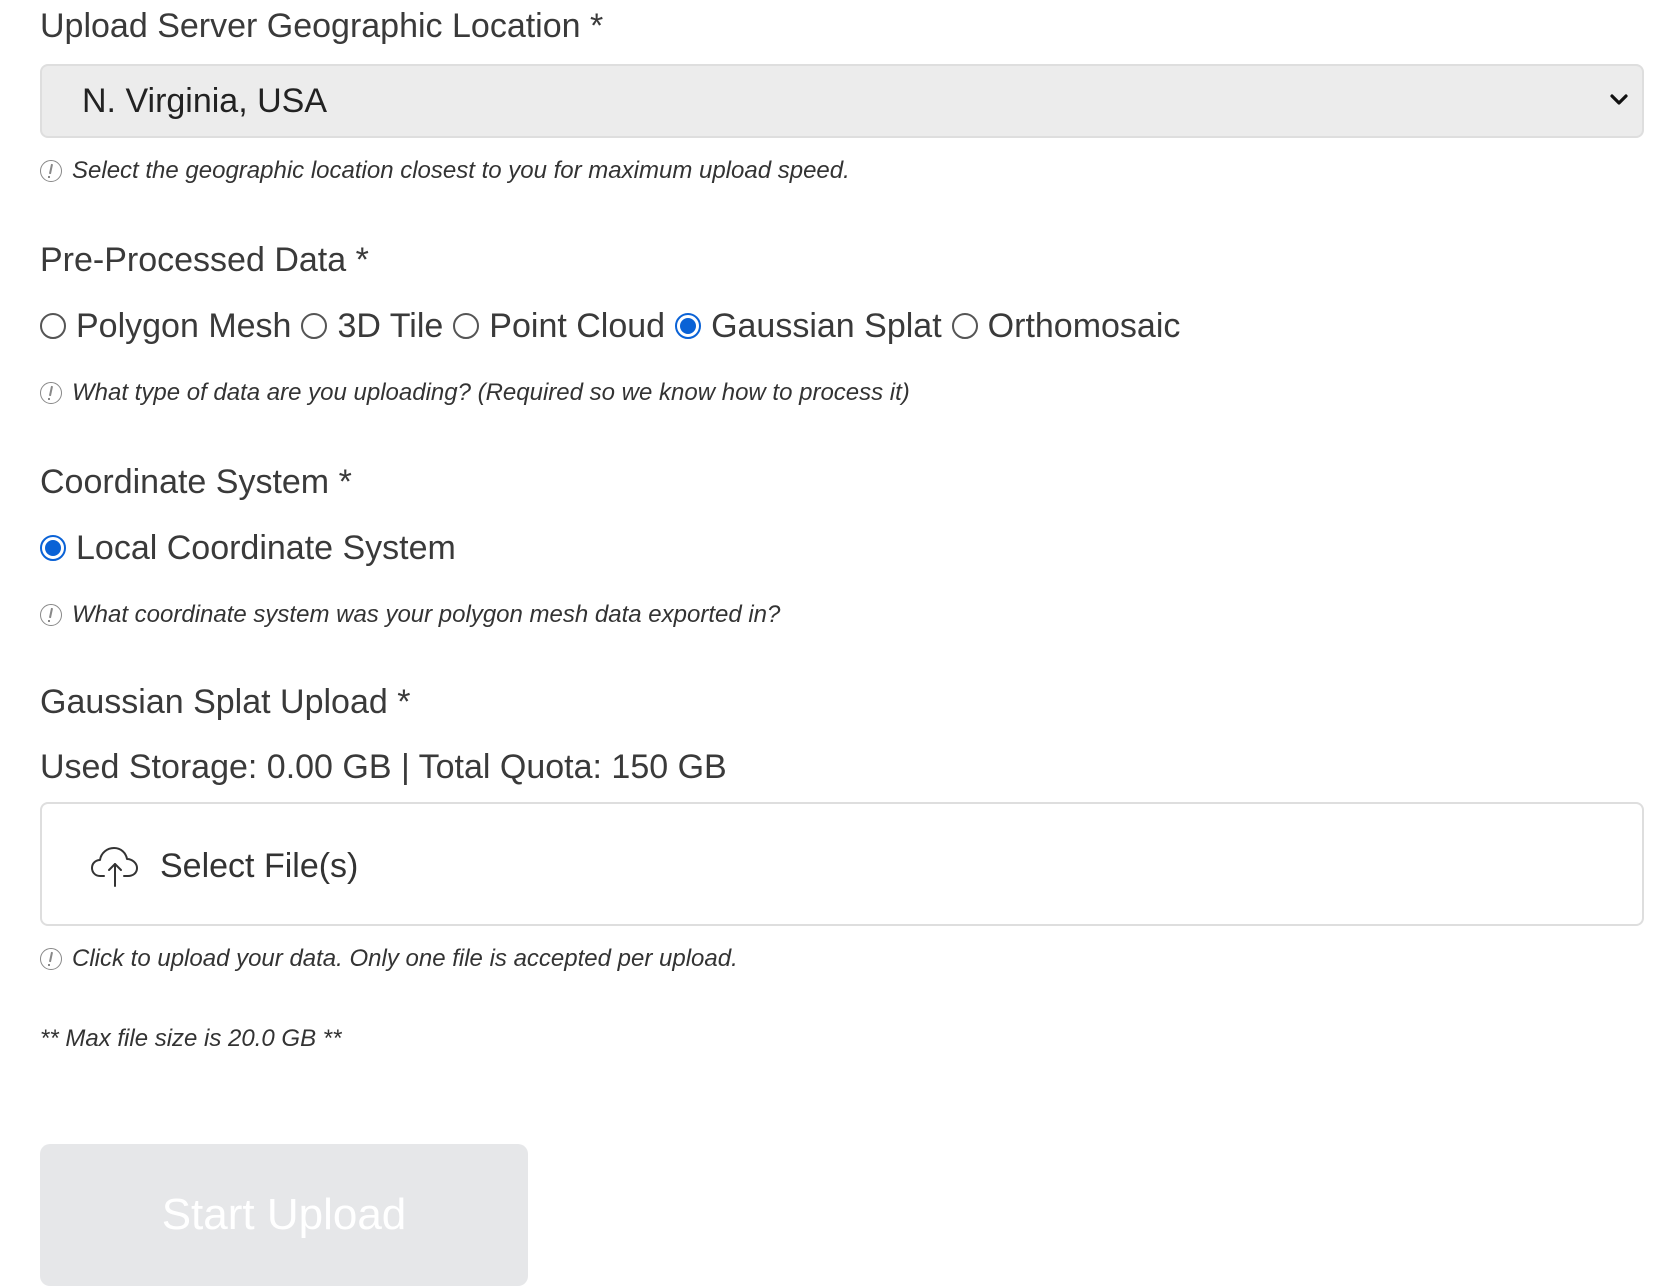  I want to click on radio-option-point-cloud: Point Cloud, so click(559, 326).